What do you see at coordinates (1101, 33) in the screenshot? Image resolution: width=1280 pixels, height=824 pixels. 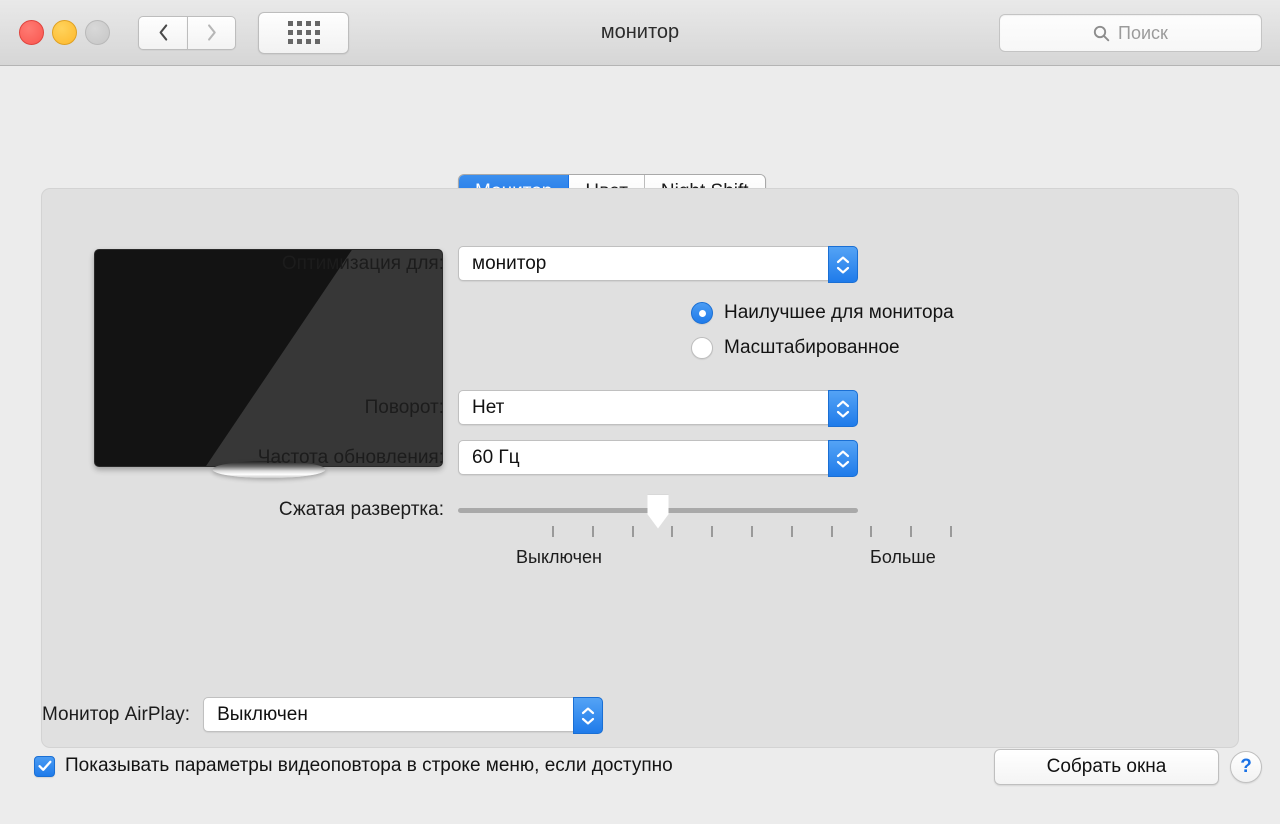 I see `search-icon` at bounding box center [1101, 33].